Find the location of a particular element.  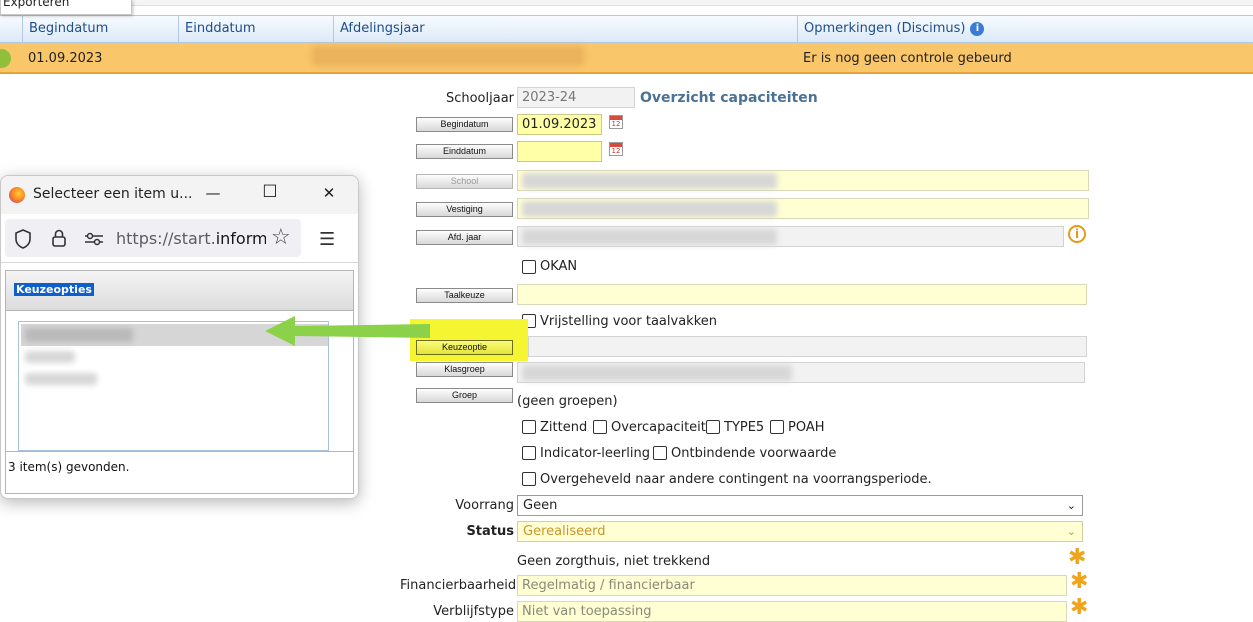

item-count-text: 3 item(s) gevonden. is located at coordinates (69, 467).